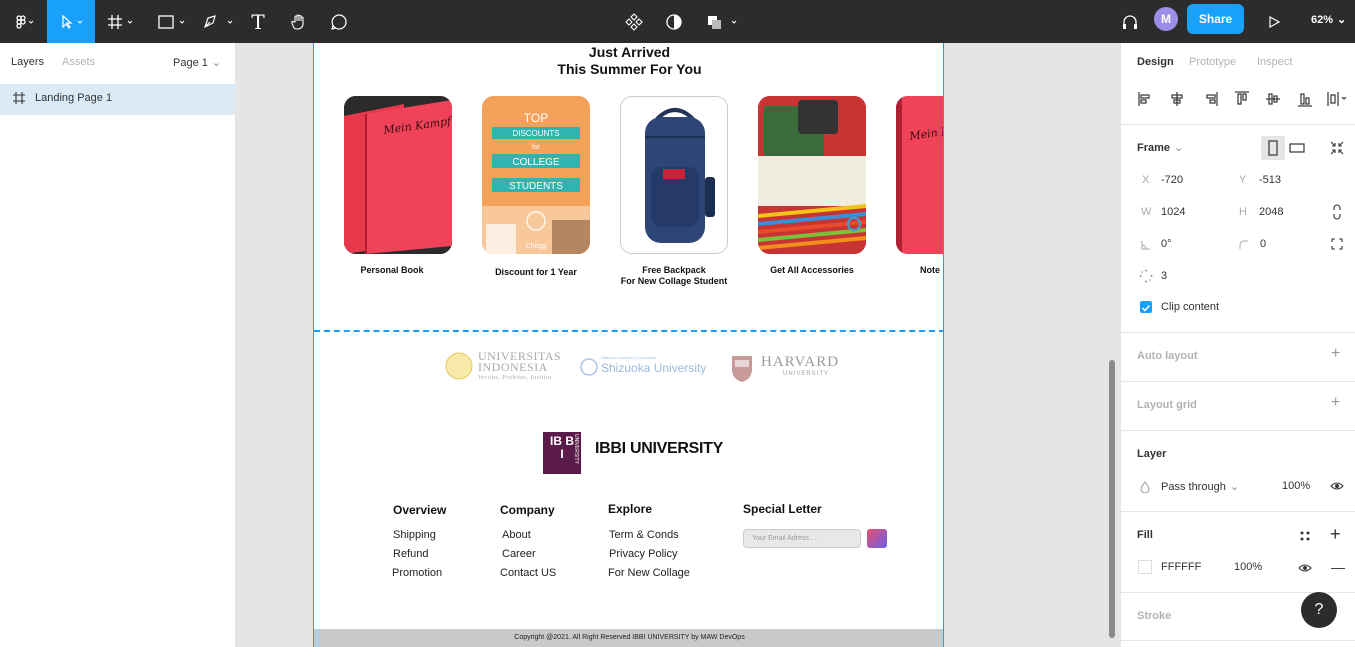 This screenshot has width=1355, height=647. Describe the element at coordinates (1296, 486) in the screenshot. I see `layer-opacity-input: 100%` at that location.